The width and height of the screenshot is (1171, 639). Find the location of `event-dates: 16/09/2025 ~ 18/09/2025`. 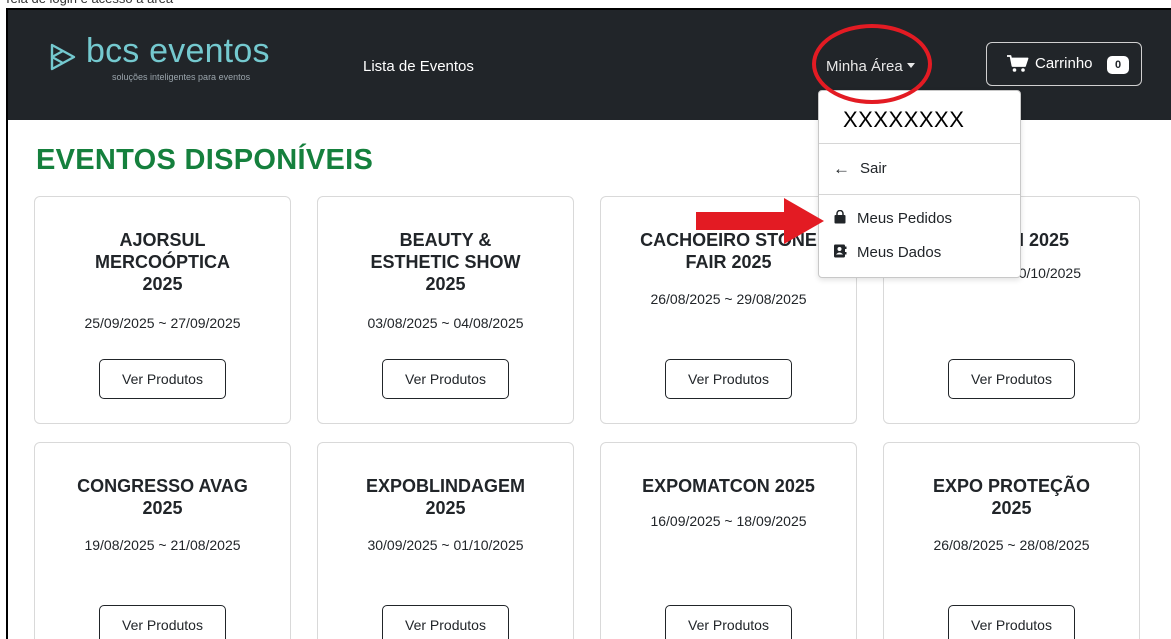

event-dates: 16/09/2025 ~ 18/09/2025 is located at coordinates (728, 521).